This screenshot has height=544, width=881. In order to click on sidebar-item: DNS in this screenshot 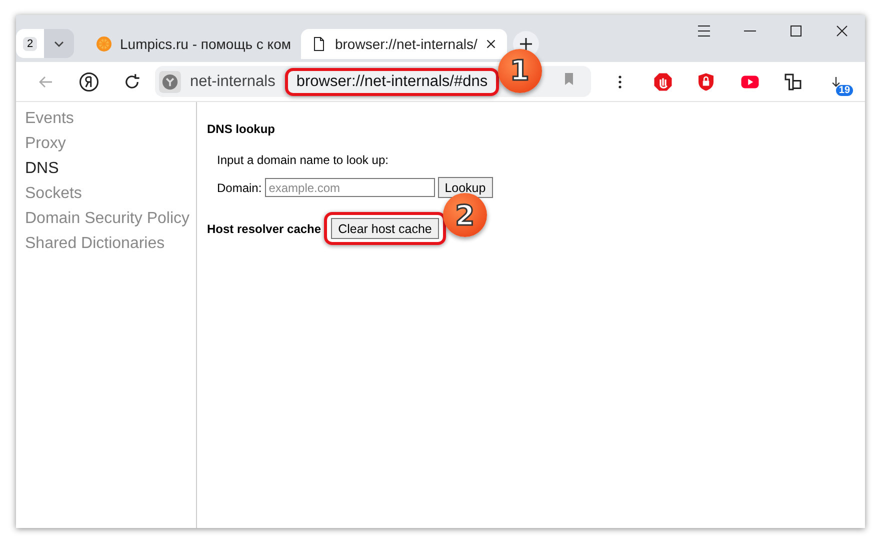, I will do `click(106, 168)`.